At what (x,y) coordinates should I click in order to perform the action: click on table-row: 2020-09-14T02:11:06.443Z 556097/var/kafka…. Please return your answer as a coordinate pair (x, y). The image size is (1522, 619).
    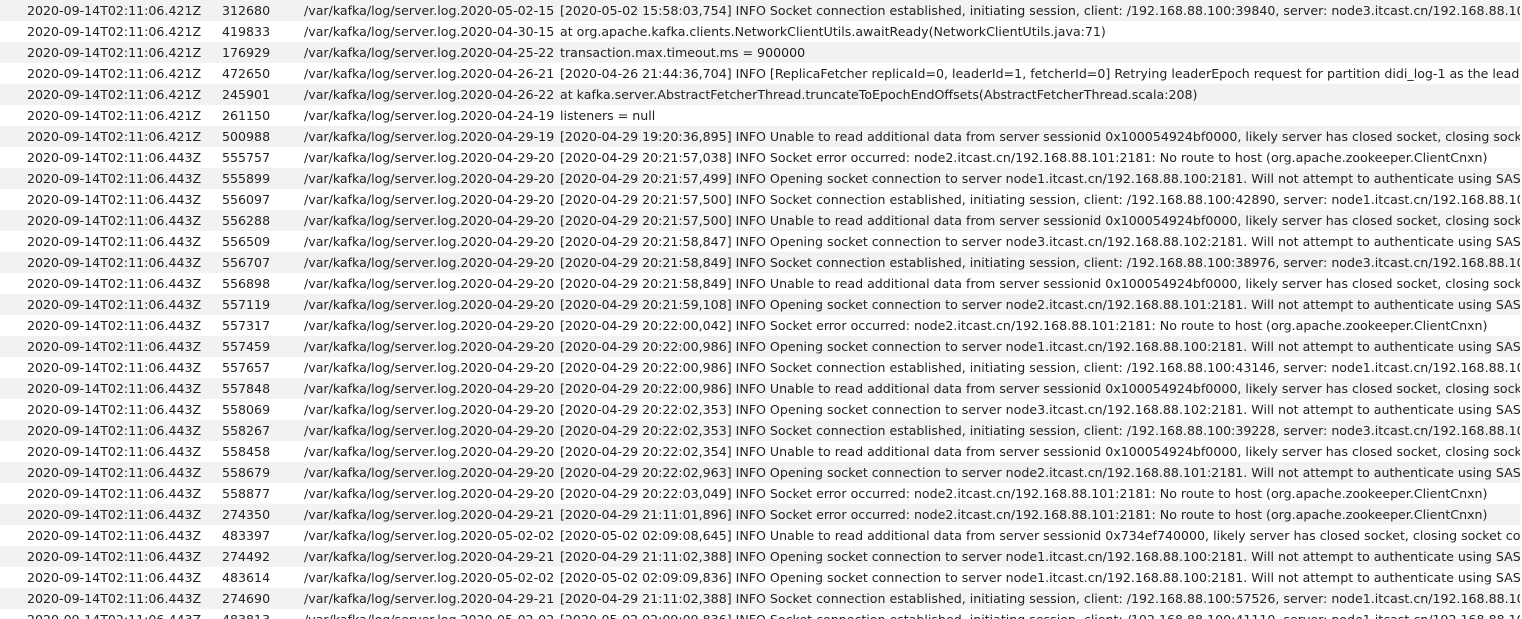
    Looking at the image, I should click on (761, 199).